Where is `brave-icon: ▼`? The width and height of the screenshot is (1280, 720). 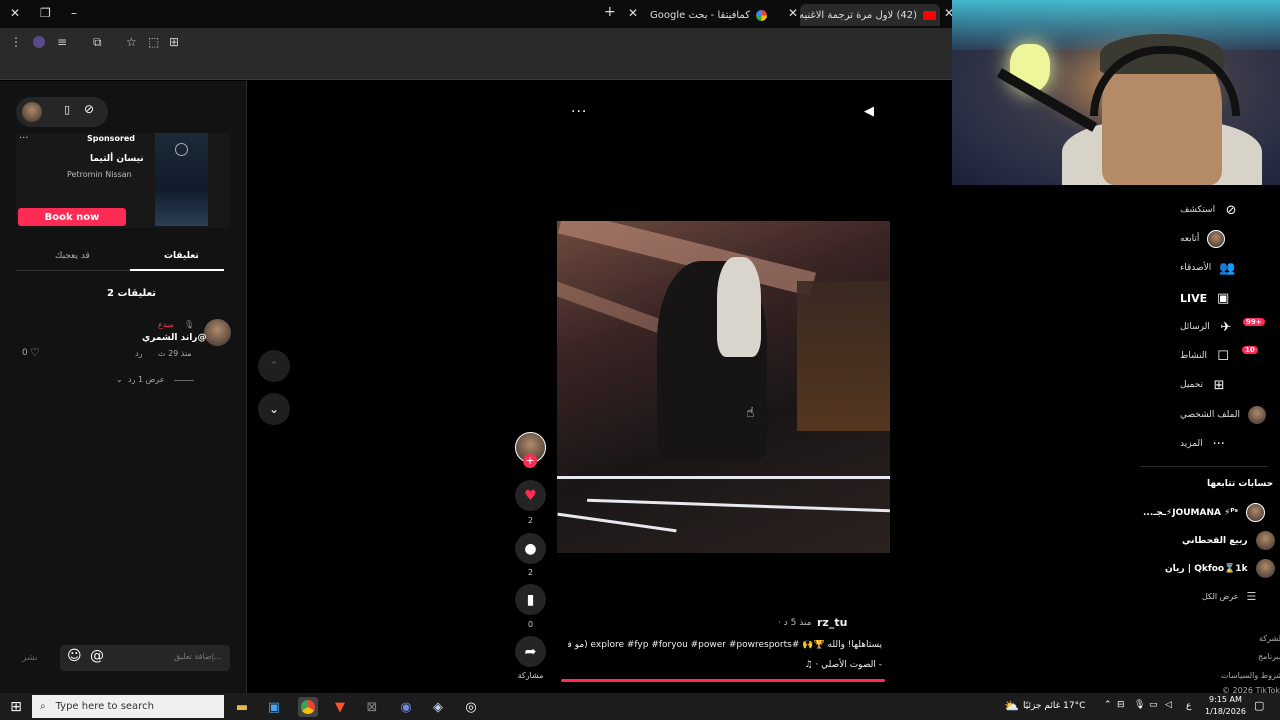 brave-icon: ▼ is located at coordinates (340, 707).